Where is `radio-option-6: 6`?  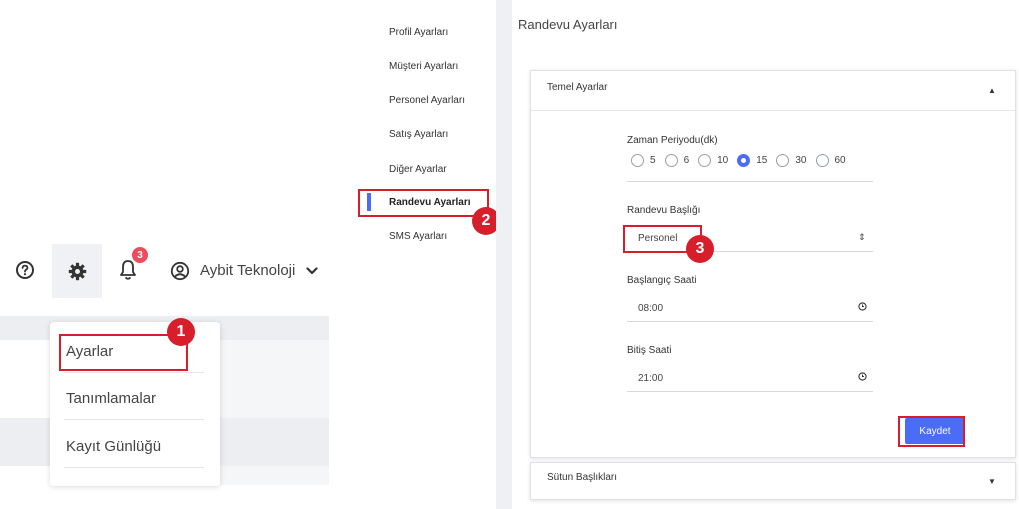
radio-option-6: 6 is located at coordinates (676, 160).